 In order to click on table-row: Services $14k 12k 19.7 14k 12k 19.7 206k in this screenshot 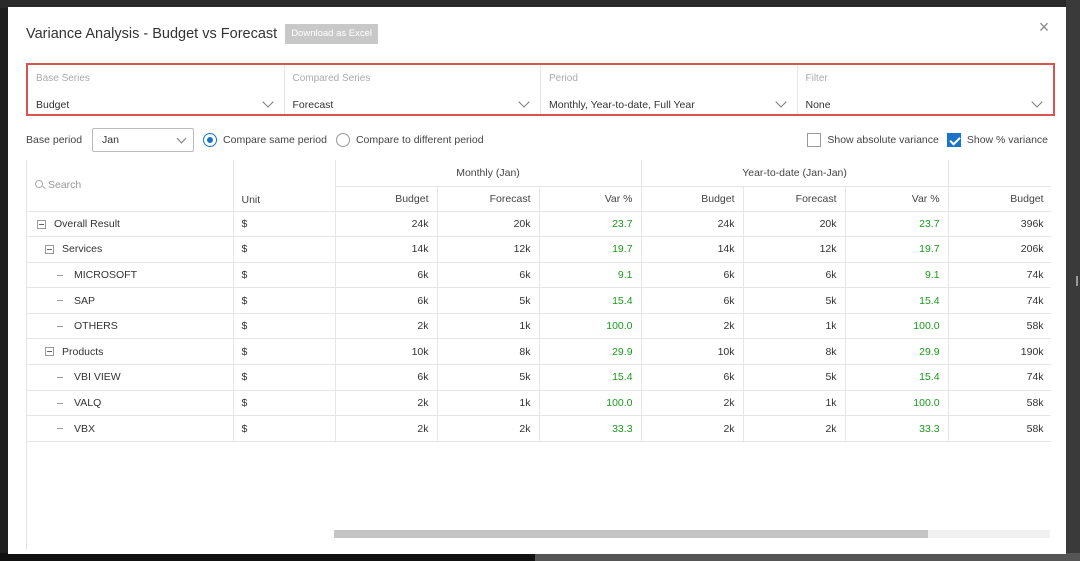, I will do `click(539, 249)`.